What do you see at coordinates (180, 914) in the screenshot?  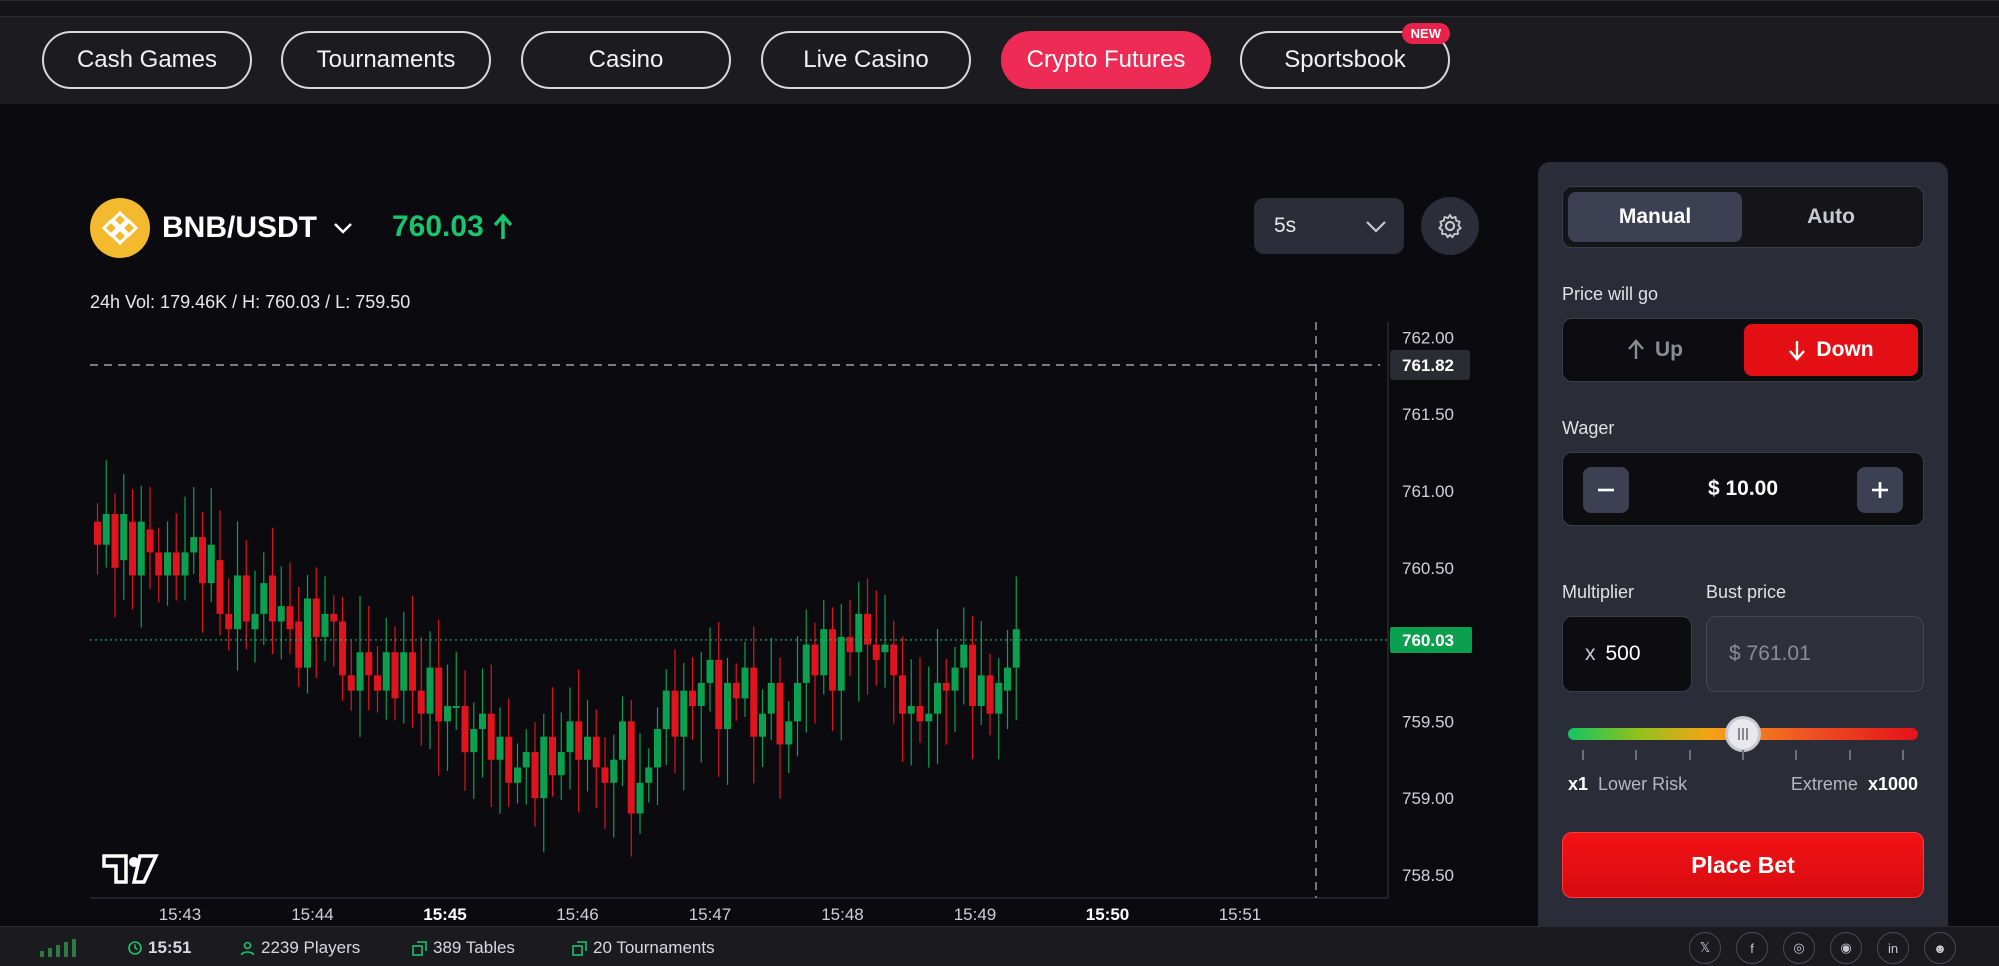 I see `x-tick-label: 15:43` at bounding box center [180, 914].